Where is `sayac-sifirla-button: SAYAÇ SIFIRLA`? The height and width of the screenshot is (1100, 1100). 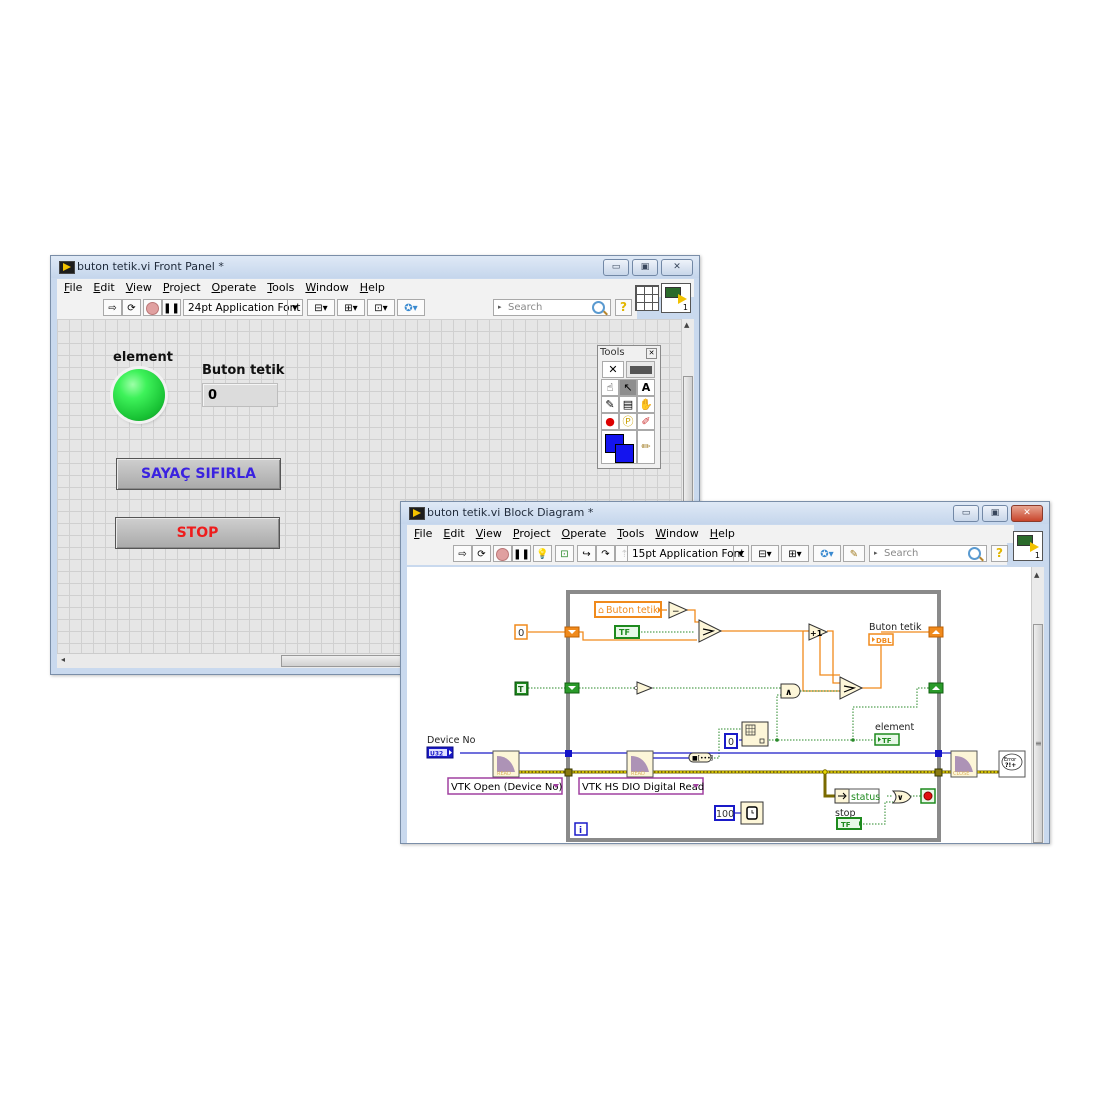 sayac-sifirla-button: SAYAÇ SIFIRLA is located at coordinates (198, 474).